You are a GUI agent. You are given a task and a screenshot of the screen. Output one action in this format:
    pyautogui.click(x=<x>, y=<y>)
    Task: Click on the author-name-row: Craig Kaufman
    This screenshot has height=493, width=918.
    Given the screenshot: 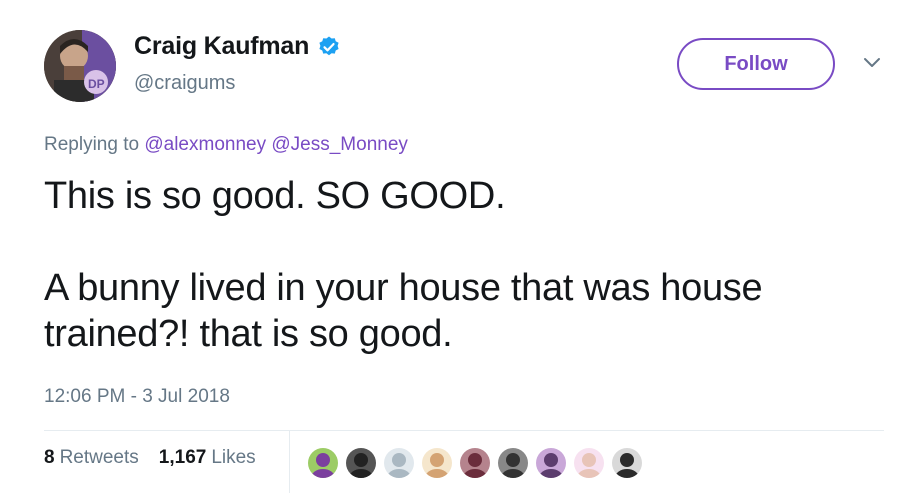 What is the action you would take?
    pyautogui.click(x=237, y=46)
    